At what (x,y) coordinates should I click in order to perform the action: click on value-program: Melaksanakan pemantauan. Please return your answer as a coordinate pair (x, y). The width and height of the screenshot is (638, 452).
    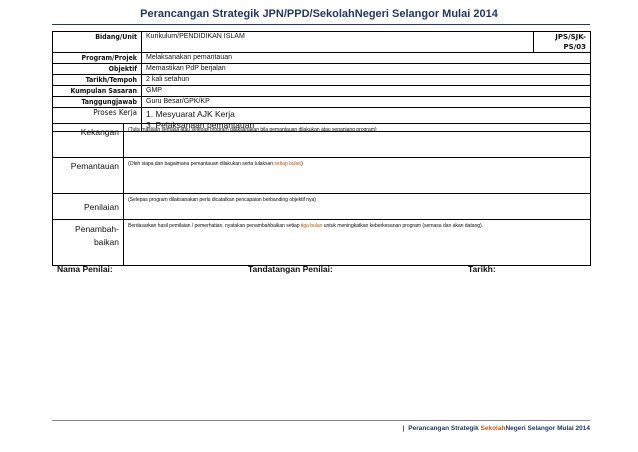
    Looking at the image, I should click on (366, 58).